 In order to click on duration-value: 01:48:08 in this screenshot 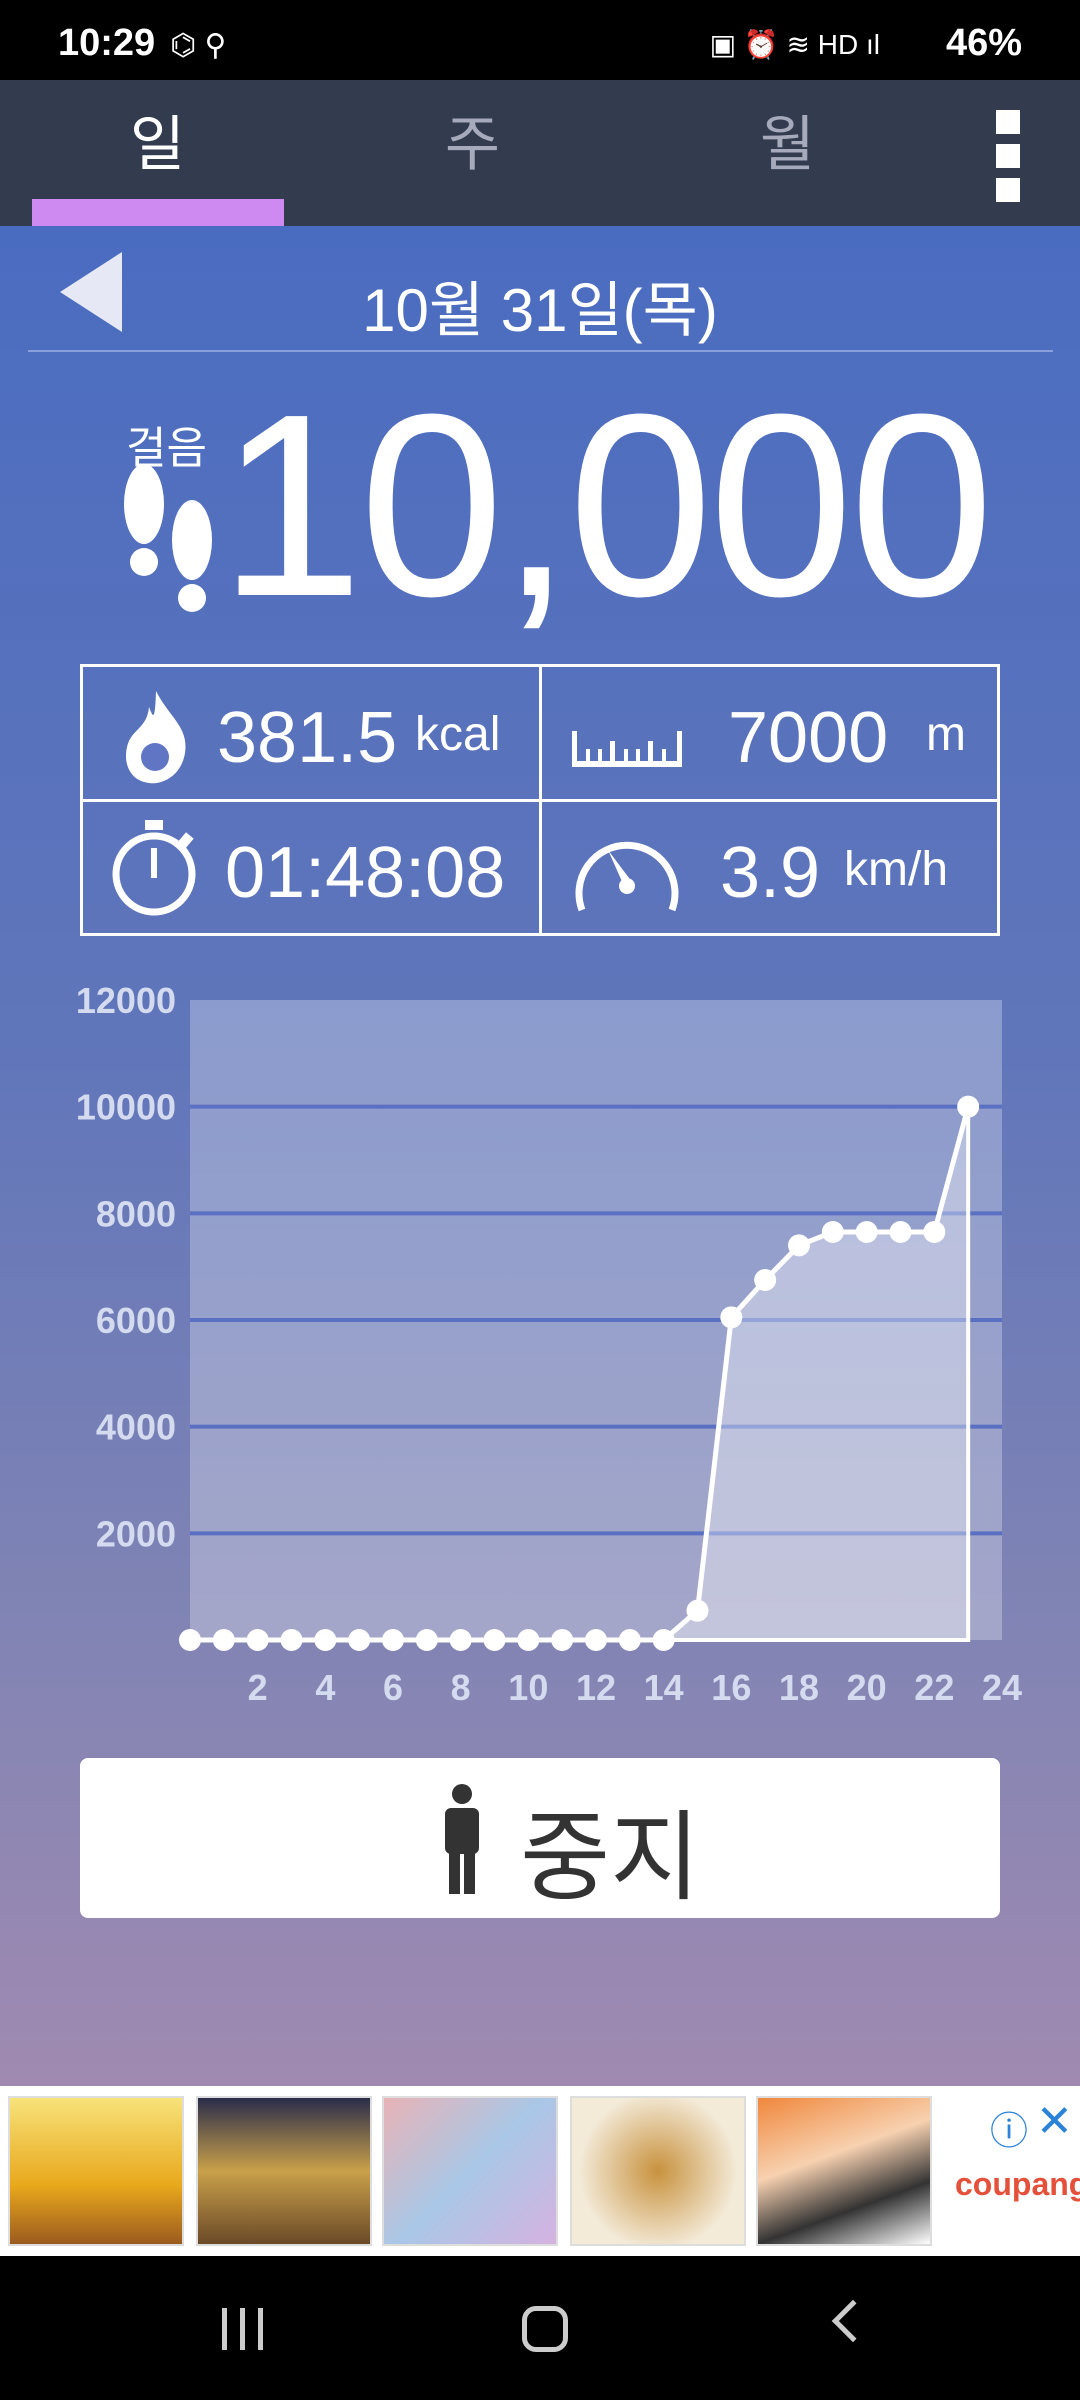, I will do `click(365, 873)`.